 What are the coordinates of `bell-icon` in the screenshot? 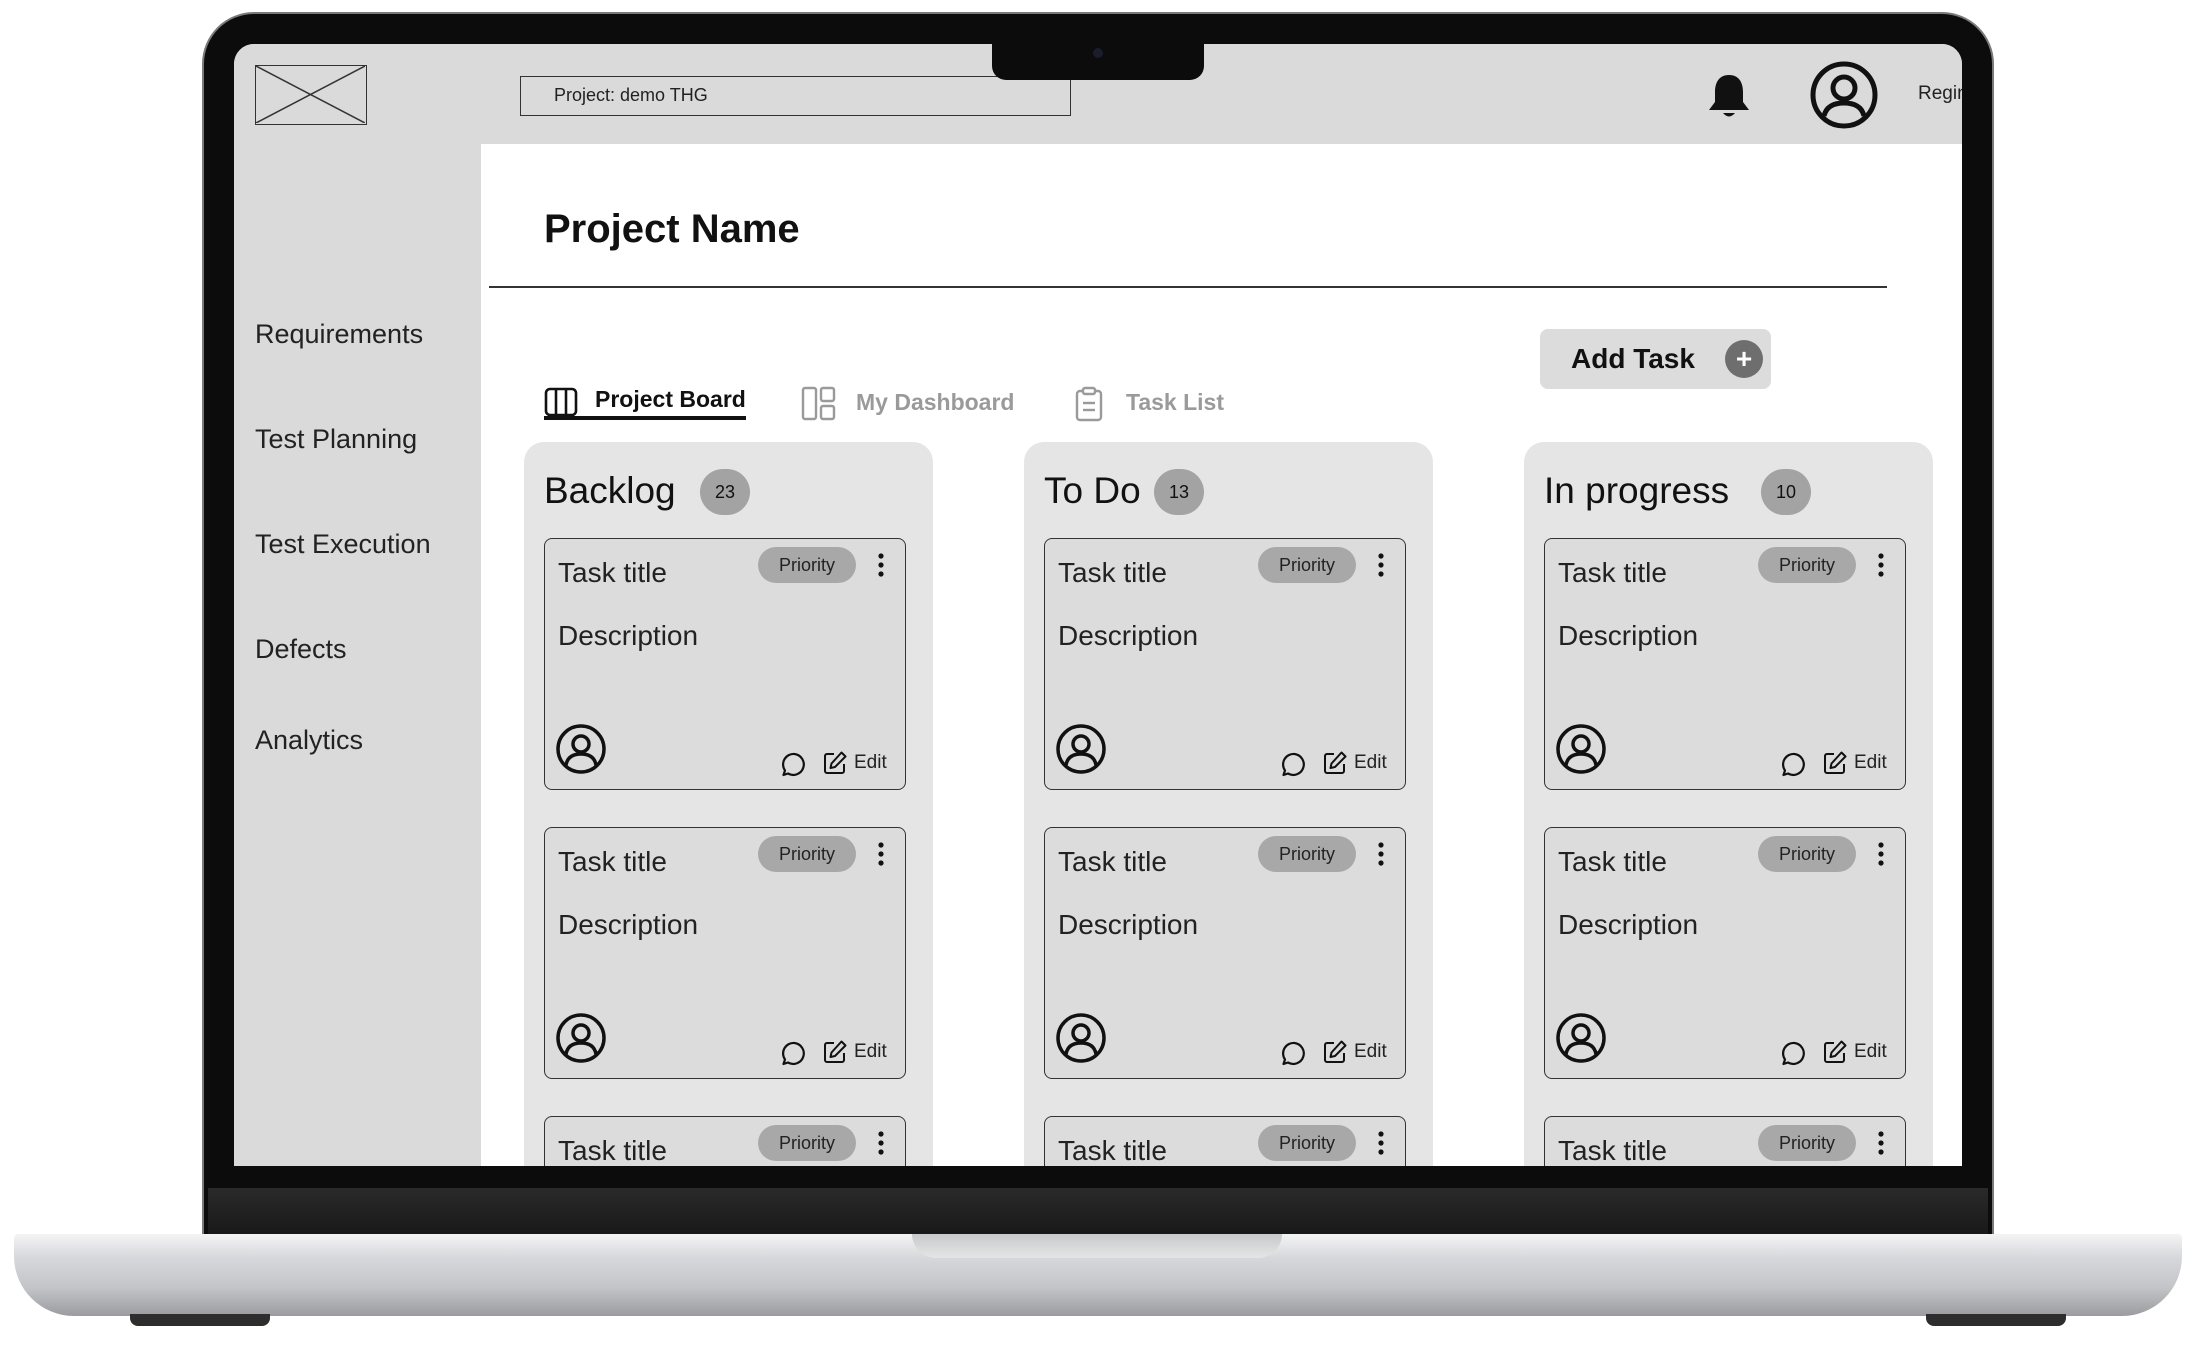 It's located at (1729, 96).